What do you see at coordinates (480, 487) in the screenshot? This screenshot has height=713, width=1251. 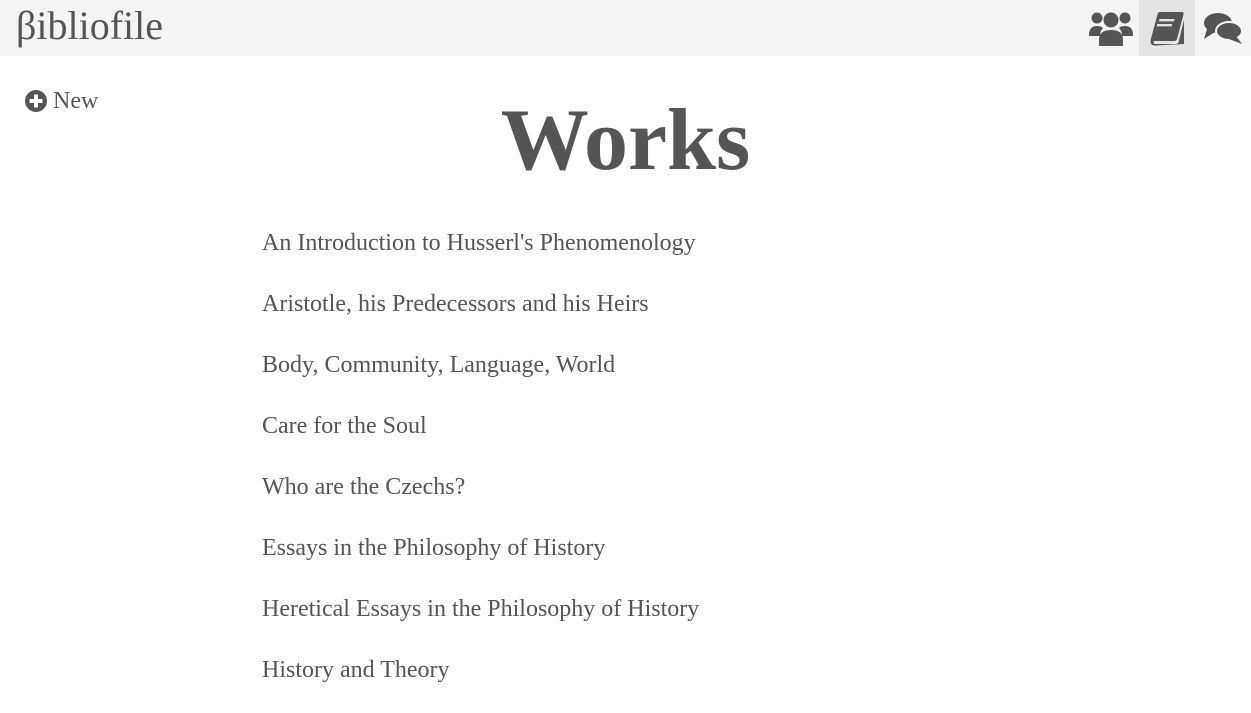 I see `work-item: Who are the Czechs?` at bounding box center [480, 487].